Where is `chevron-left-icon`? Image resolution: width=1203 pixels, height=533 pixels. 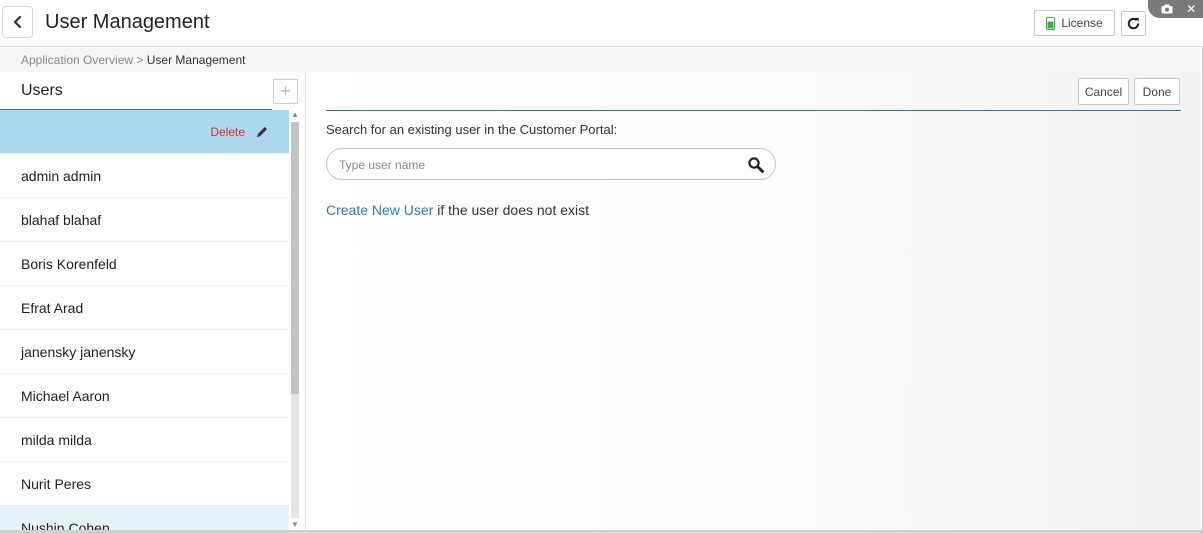
chevron-left-icon is located at coordinates (17, 22).